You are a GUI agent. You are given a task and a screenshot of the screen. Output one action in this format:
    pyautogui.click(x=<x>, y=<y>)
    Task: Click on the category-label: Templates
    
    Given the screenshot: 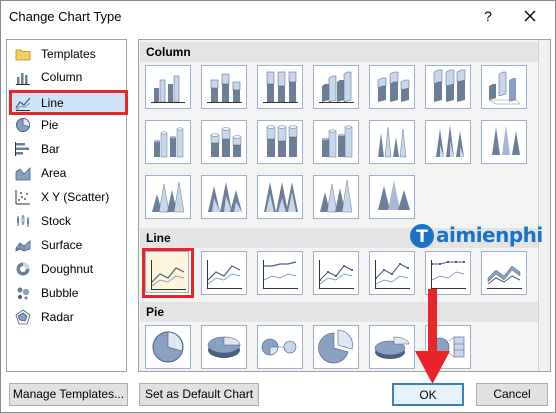 What is the action you would take?
    pyautogui.click(x=68, y=54)
    